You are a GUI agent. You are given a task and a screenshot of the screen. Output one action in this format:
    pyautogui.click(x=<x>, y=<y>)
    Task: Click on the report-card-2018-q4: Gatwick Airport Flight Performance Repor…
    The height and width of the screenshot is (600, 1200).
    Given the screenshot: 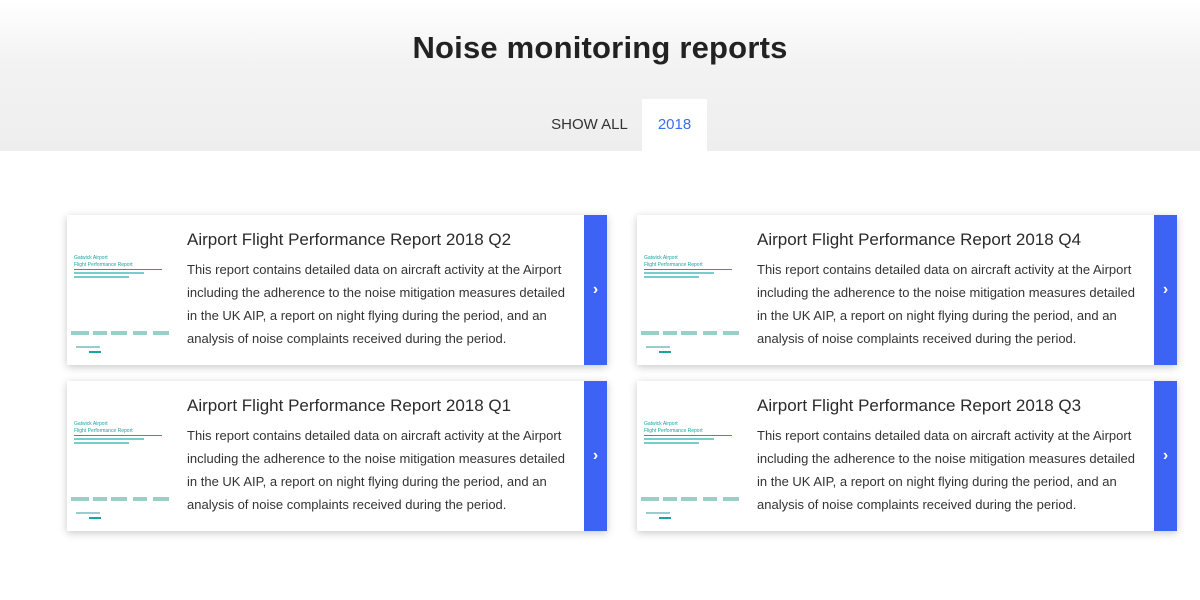 What is the action you would take?
    pyautogui.click(x=907, y=290)
    